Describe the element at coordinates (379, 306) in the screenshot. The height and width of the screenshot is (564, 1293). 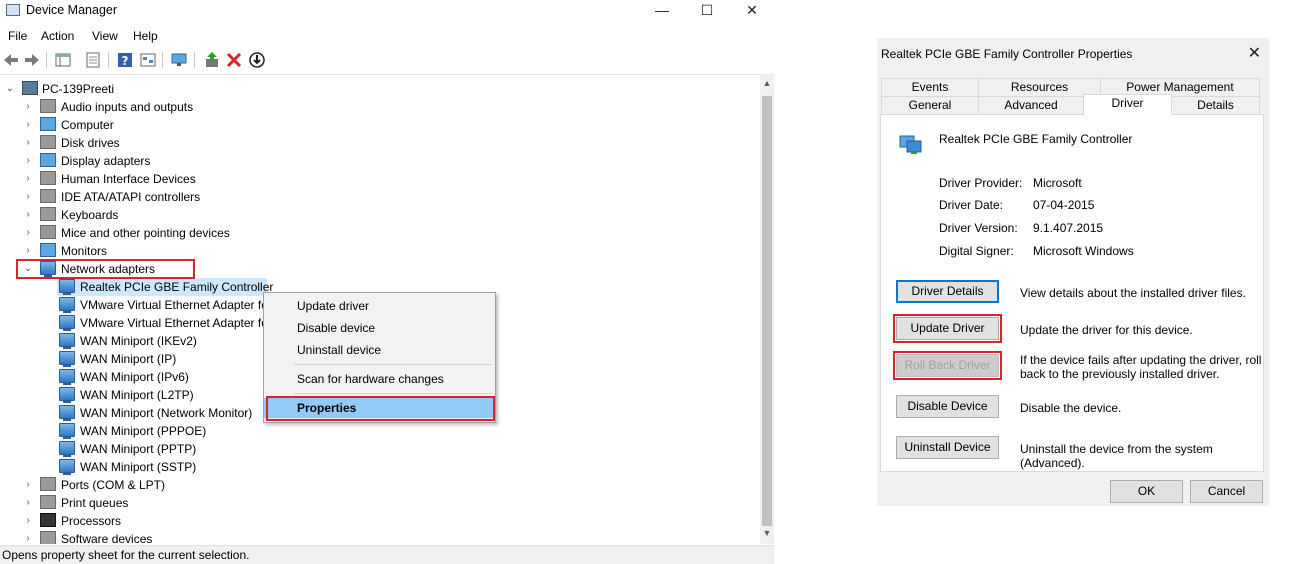
I see `menu-item-update-driver: Update driver` at that location.